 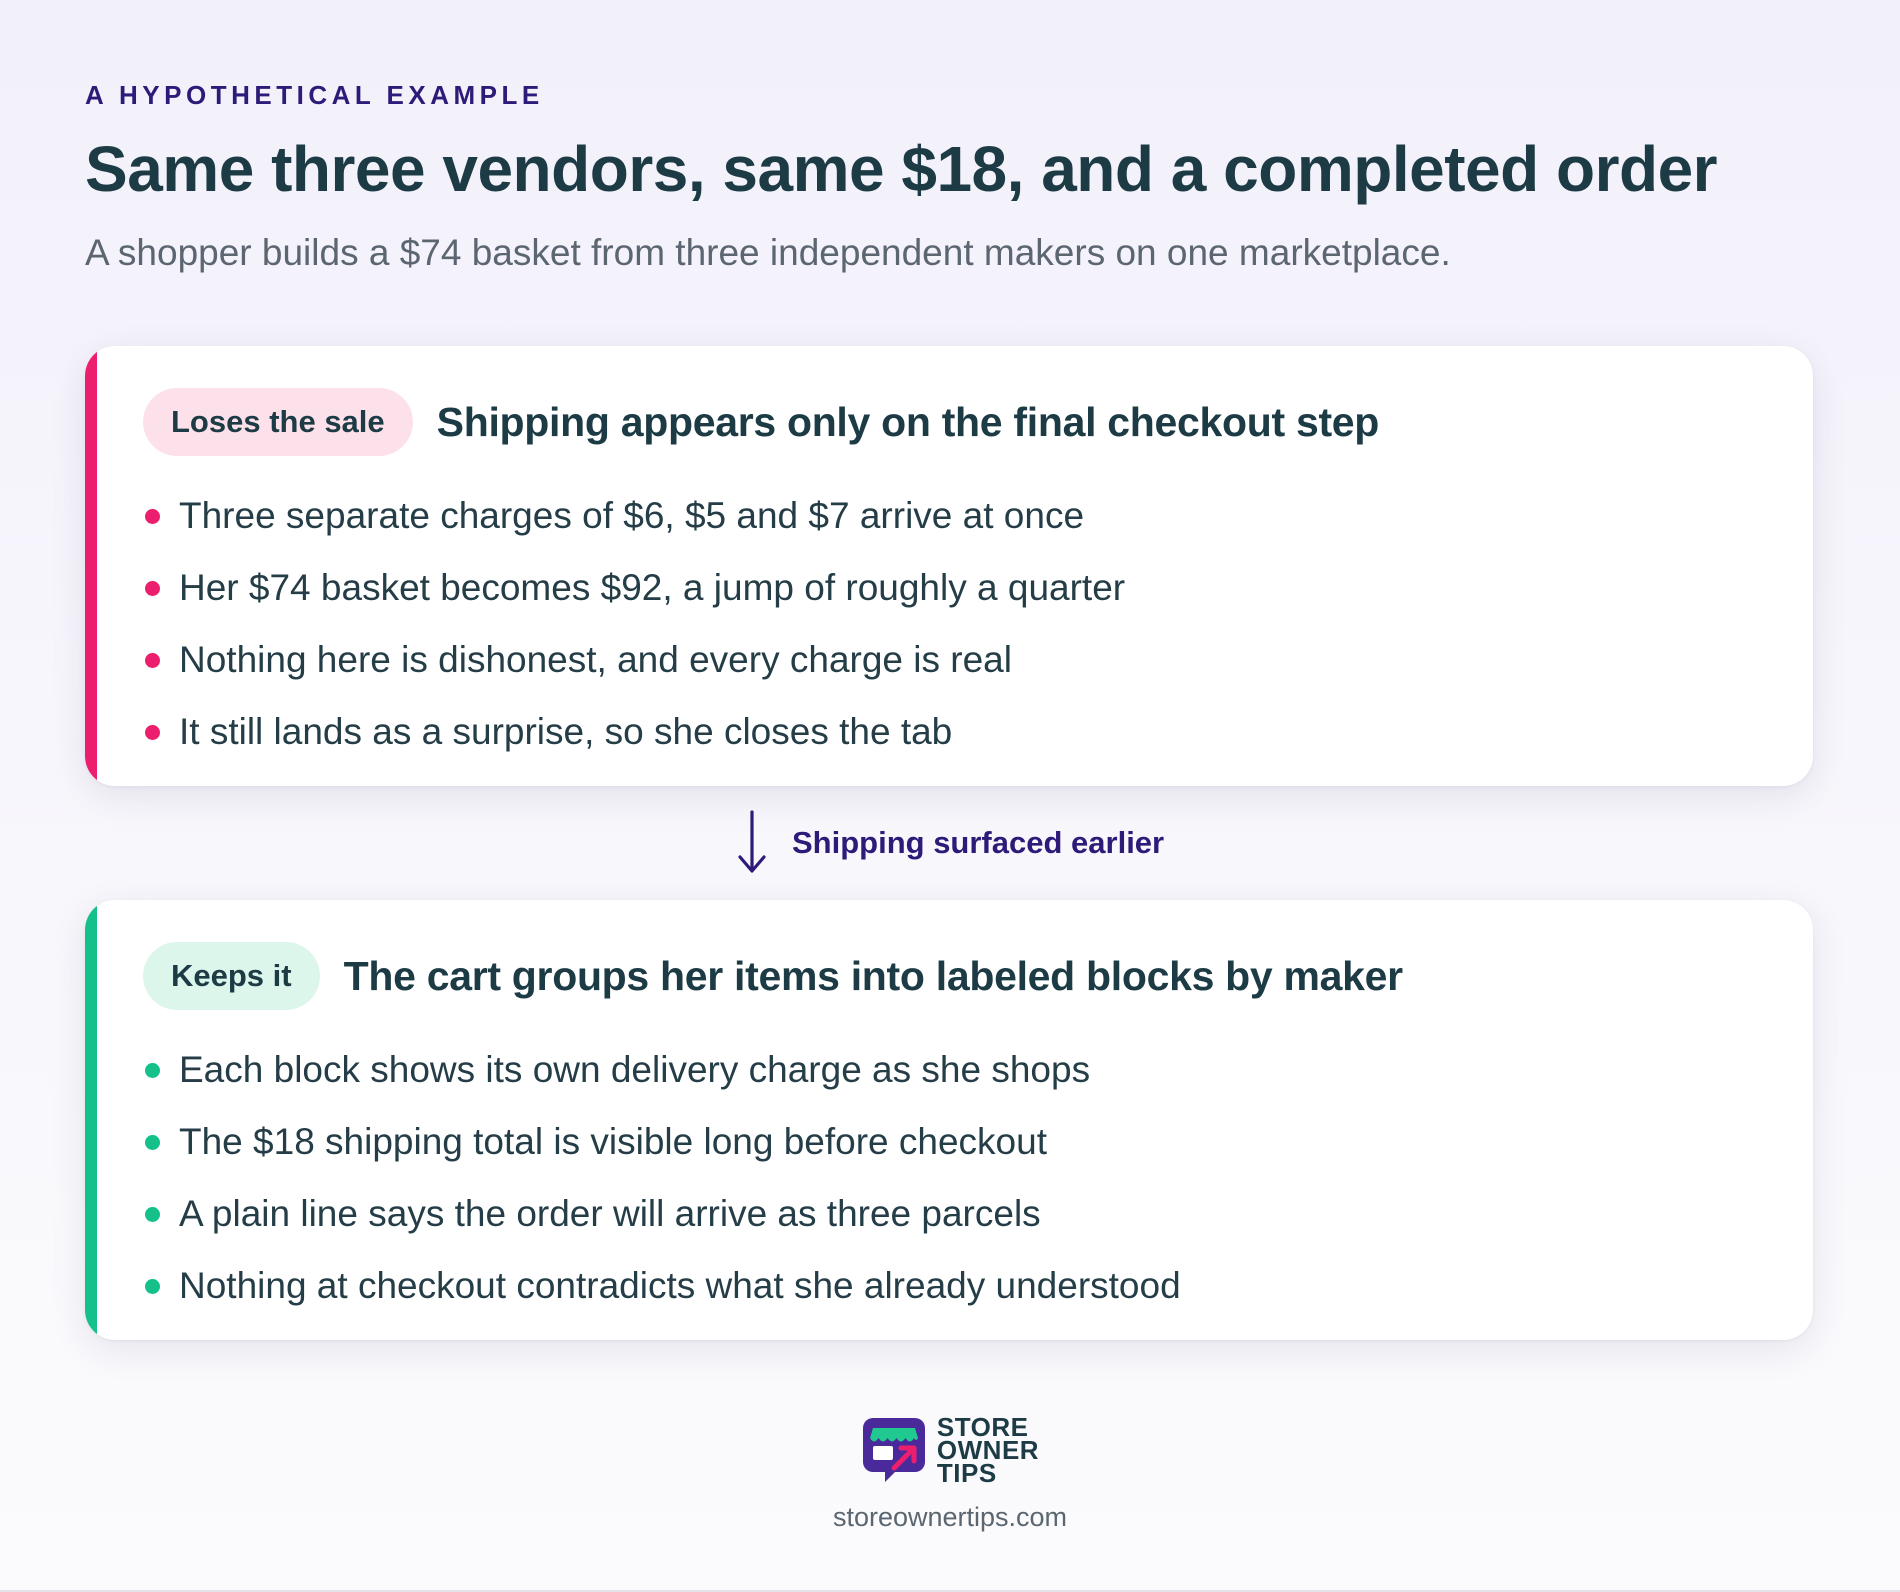 What do you see at coordinates (978, 842) in the screenshot?
I see `connector-label: Shipping surfaced earlier` at bounding box center [978, 842].